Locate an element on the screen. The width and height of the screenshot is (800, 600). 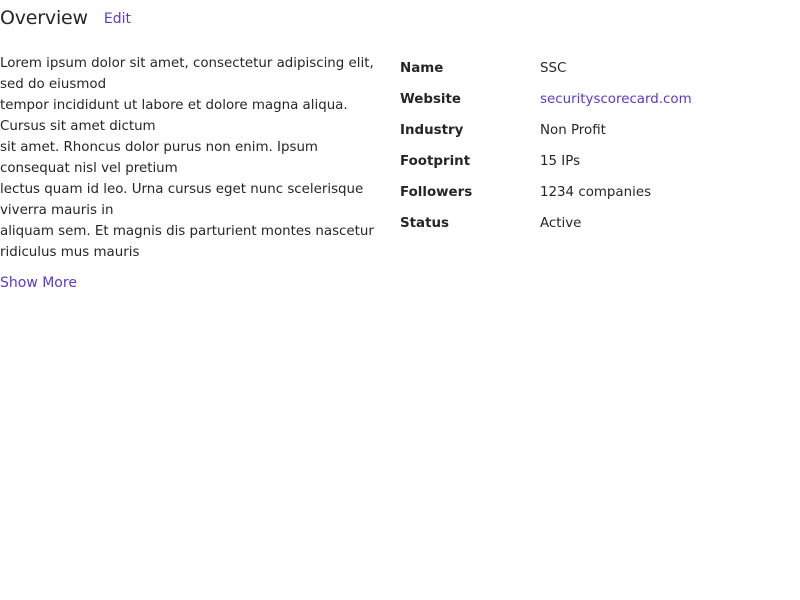
detail-value-industry: Non Profit is located at coordinates (573, 130).